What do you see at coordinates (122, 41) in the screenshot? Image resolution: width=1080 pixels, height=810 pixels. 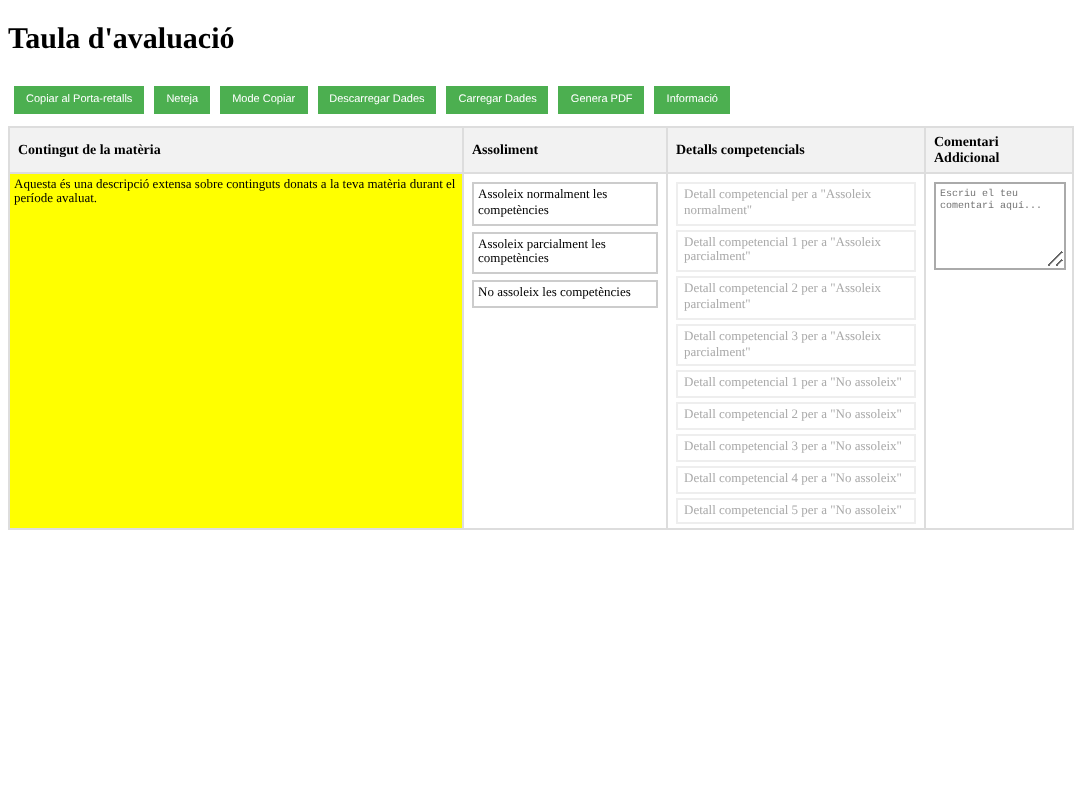 I see `page-title: Taula d'avaluació` at bounding box center [122, 41].